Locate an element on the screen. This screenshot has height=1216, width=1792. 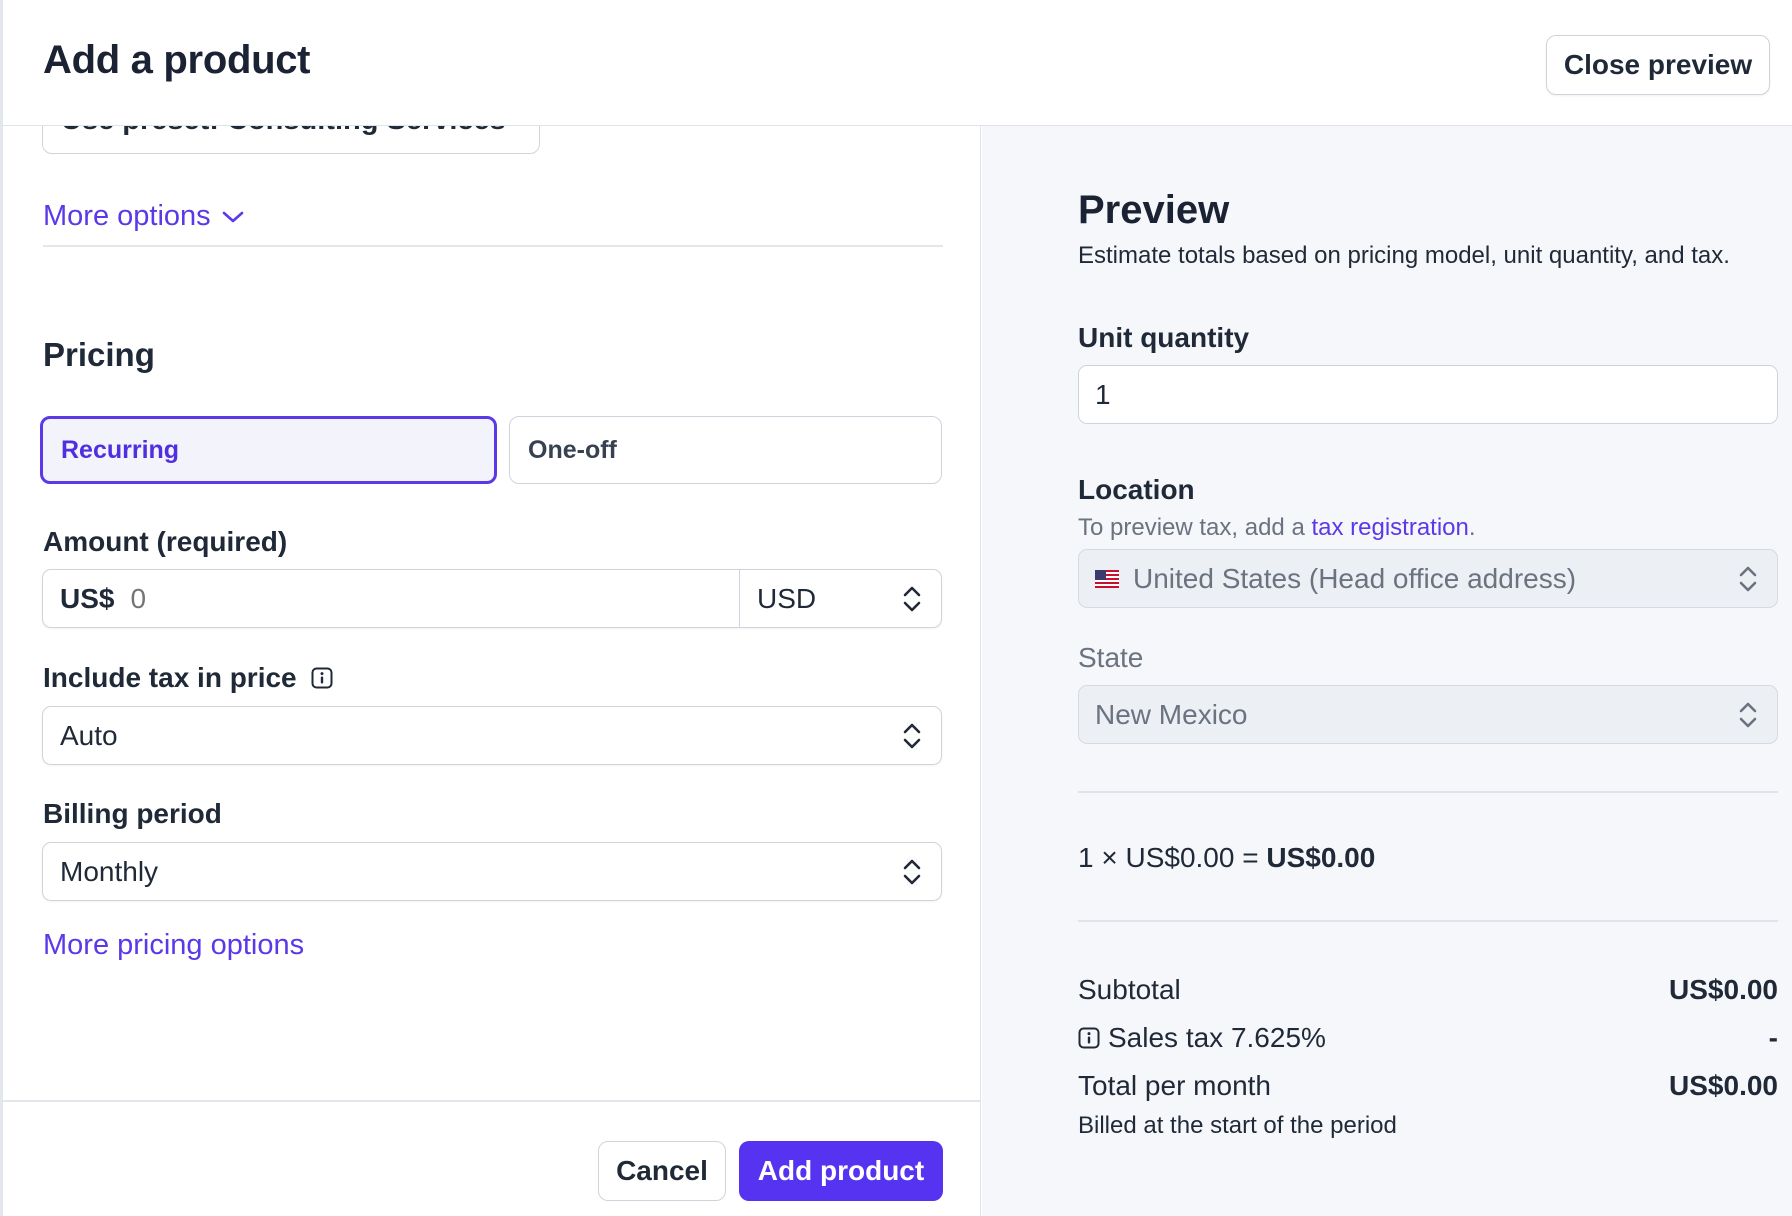
state-label: State is located at coordinates (1111, 657).